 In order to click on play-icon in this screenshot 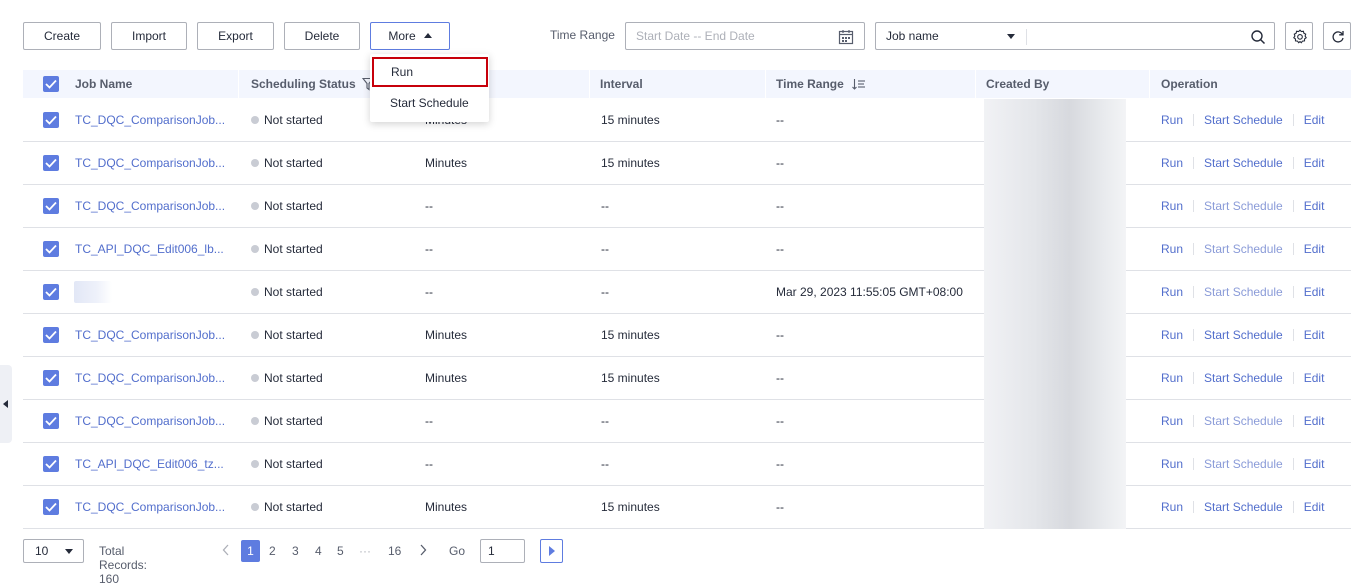, I will do `click(552, 551)`.